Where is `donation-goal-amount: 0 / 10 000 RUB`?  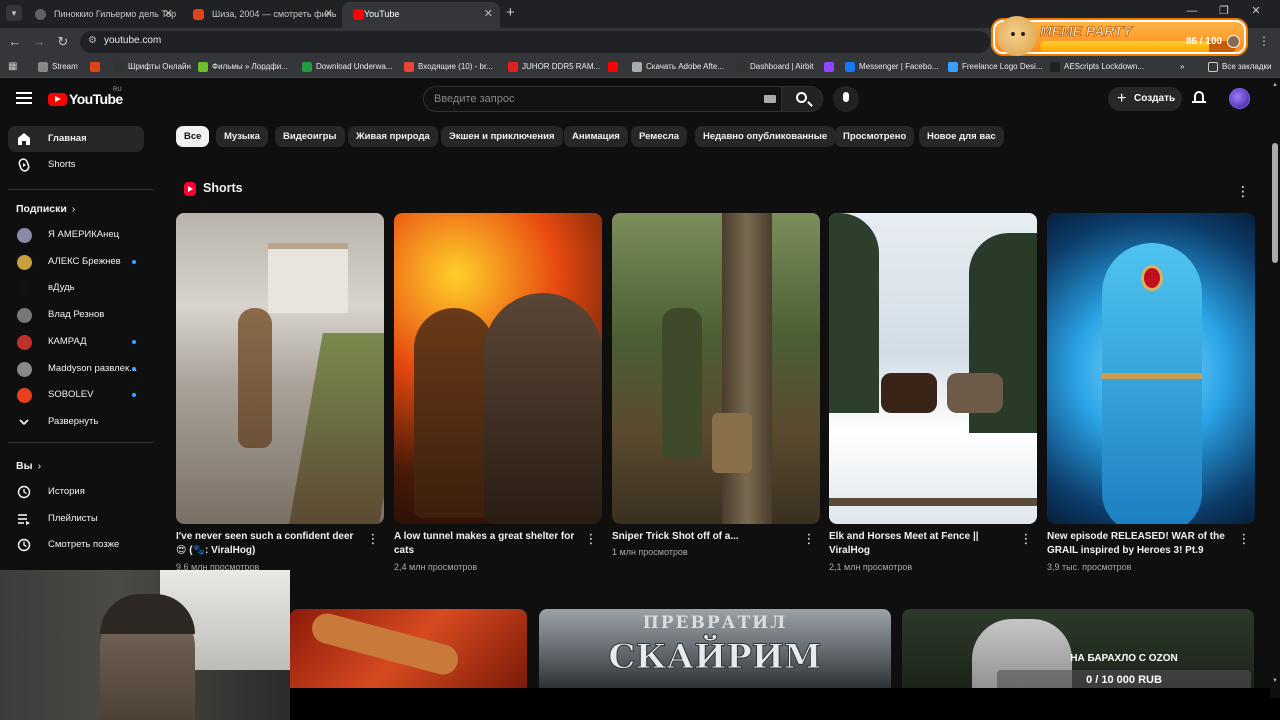
donation-goal-amount: 0 / 10 000 RUB is located at coordinates (1124, 680).